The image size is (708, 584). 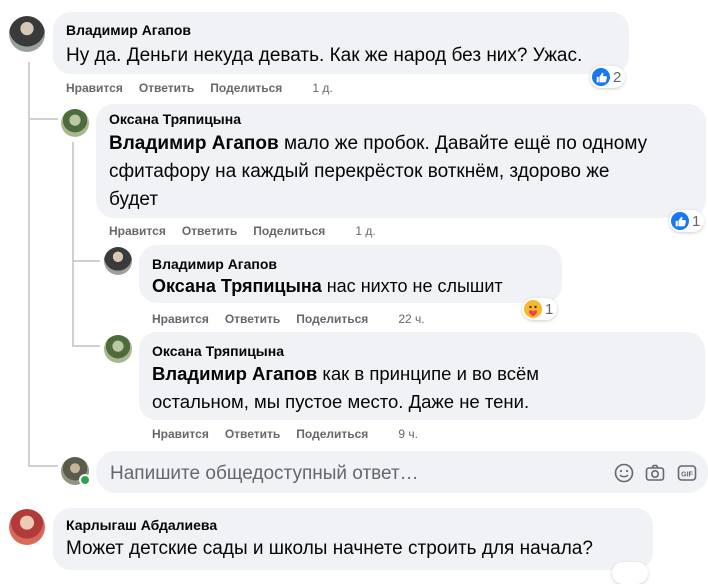 What do you see at coordinates (411, 319) in the screenshot?
I see `comment-timestamp: 22 ч.` at bounding box center [411, 319].